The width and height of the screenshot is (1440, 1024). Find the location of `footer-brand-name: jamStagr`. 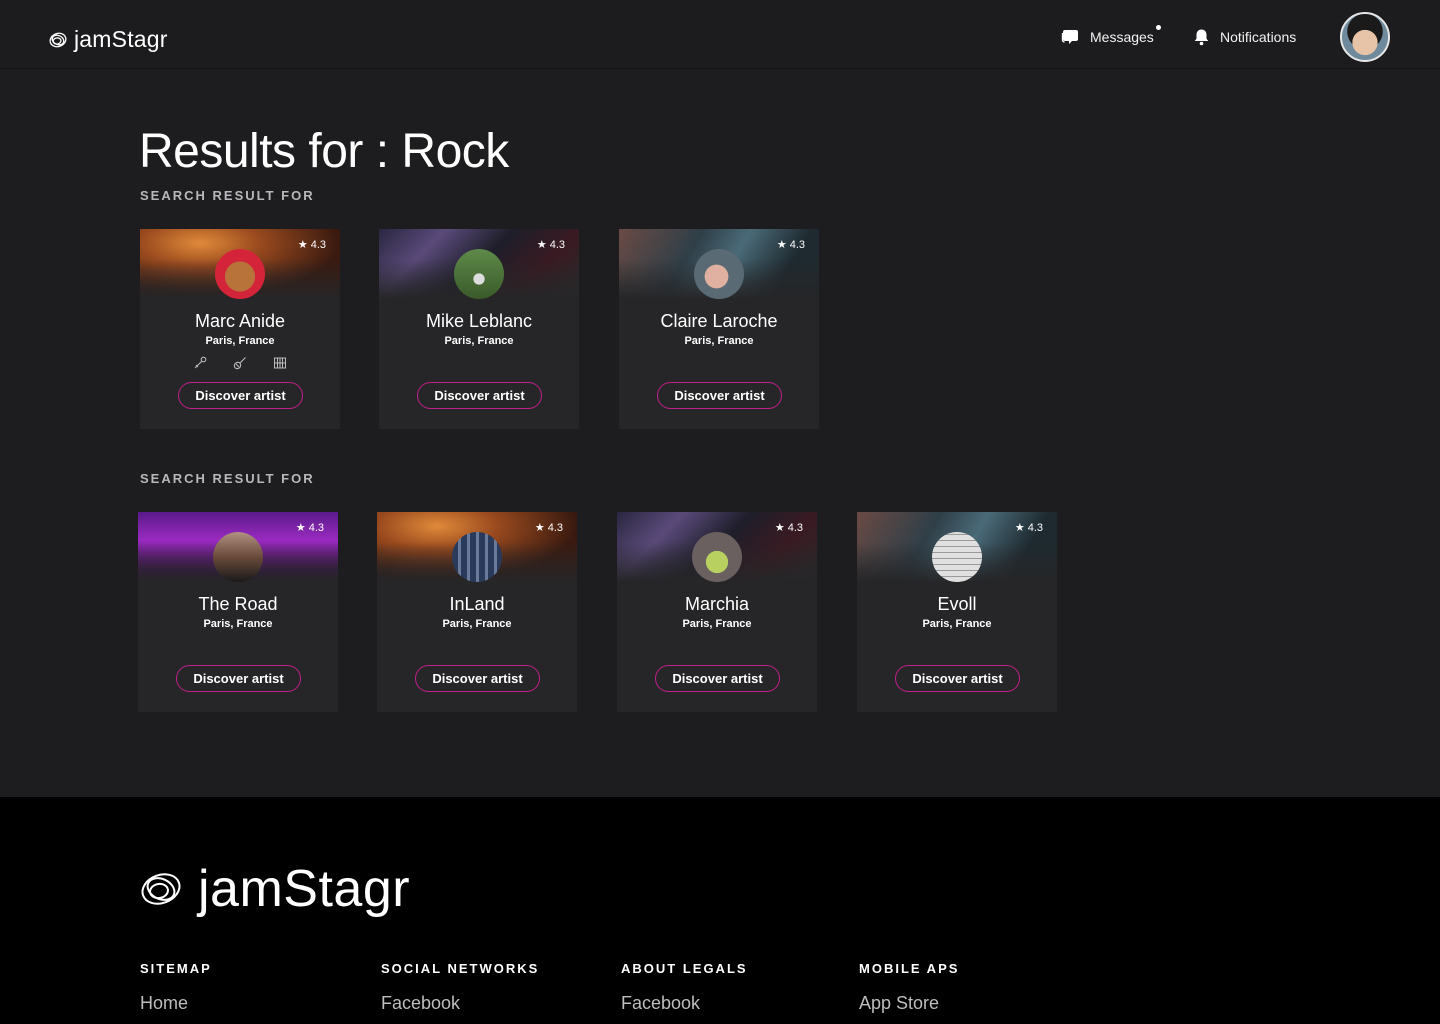

footer-brand-name: jamStagr is located at coordinates (304, 889).